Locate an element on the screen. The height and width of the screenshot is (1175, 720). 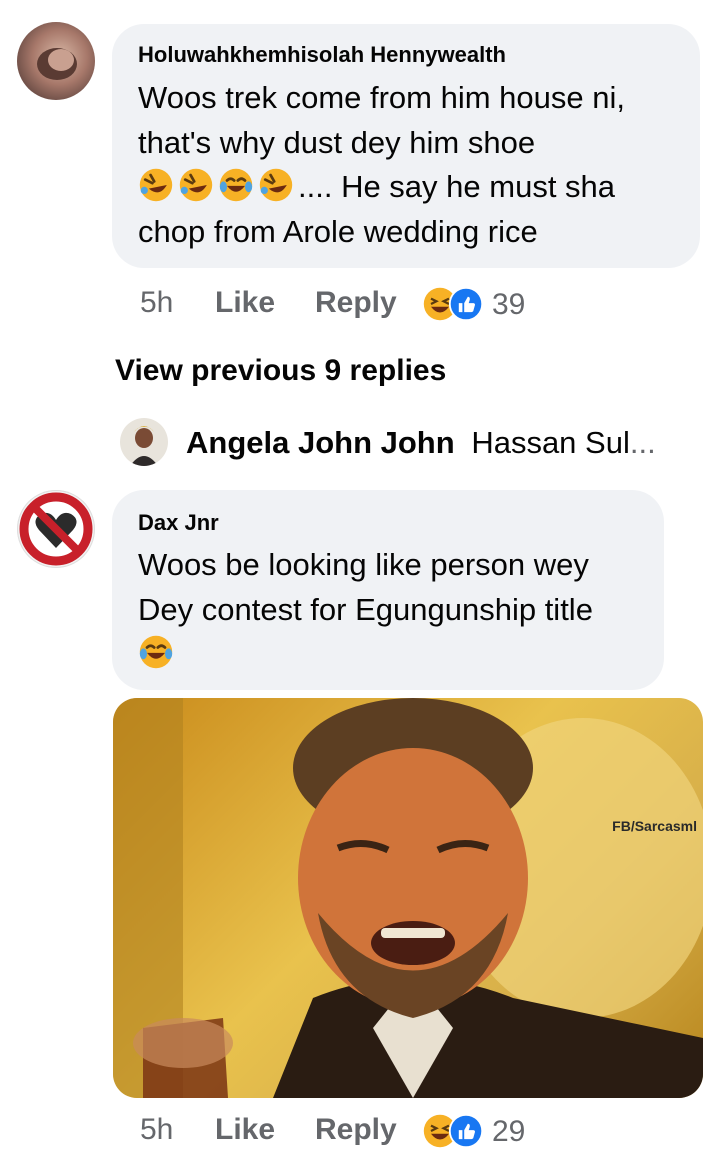
comment-author: Holuwahkhemhisolah Hennywealth is located at coordinates (322, 55).